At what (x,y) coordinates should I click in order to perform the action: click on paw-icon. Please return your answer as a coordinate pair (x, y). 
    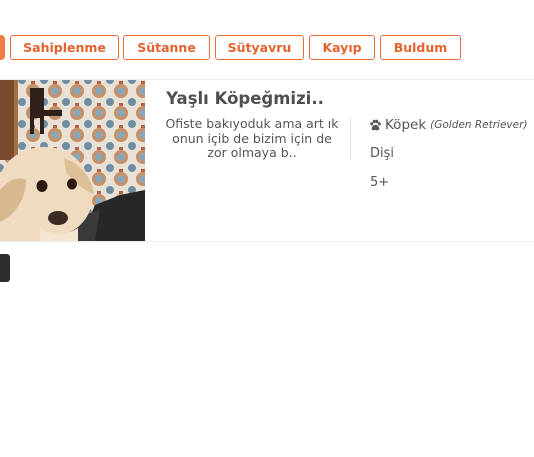
    Looking at the image, I should click on (375, 124).